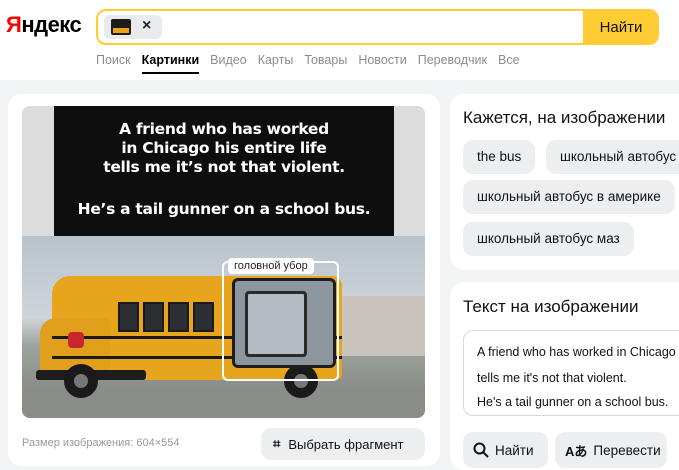 The image size is (679, 470). What do you see at coordinates (569, 197) in the screenshot?
I see `tag-chip: школьный автобус в америке` at bounding box center [569, 197].